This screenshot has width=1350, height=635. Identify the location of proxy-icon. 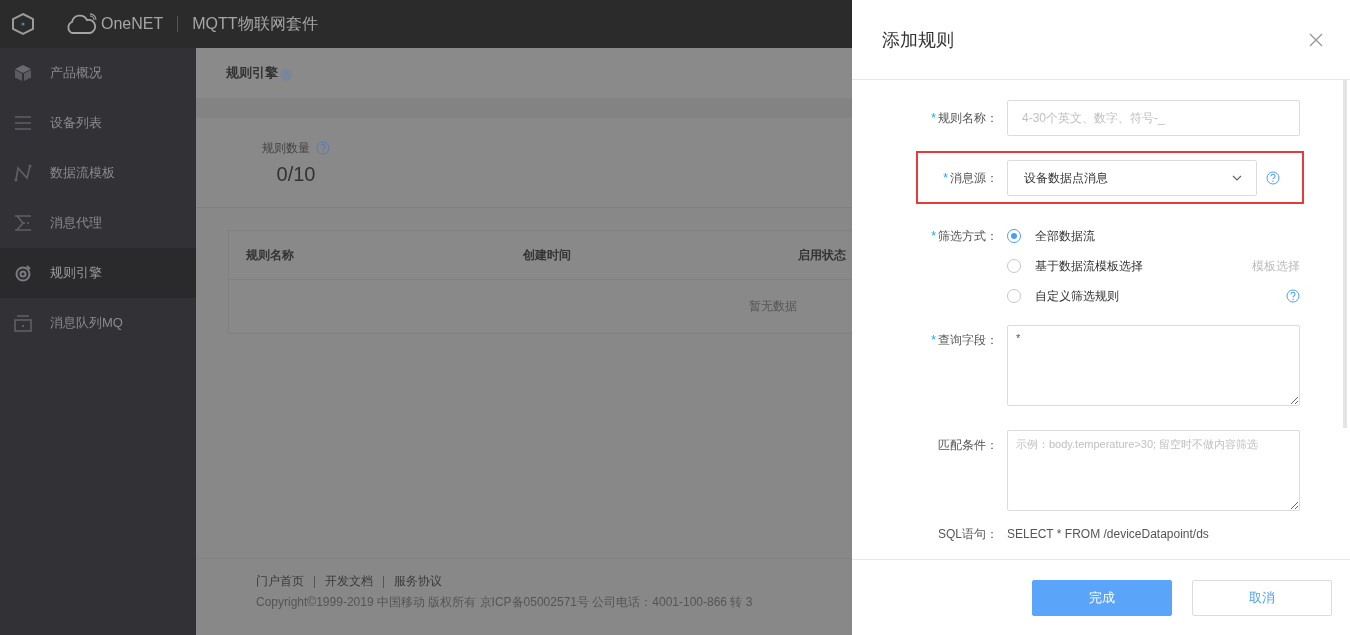
(23, 223).